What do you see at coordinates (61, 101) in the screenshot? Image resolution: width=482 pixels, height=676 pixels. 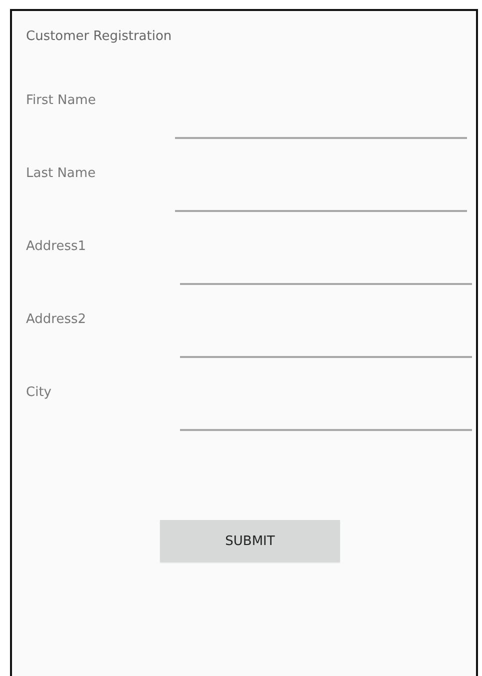 I see `field-label: First Name` at bounding box center [61, 101].